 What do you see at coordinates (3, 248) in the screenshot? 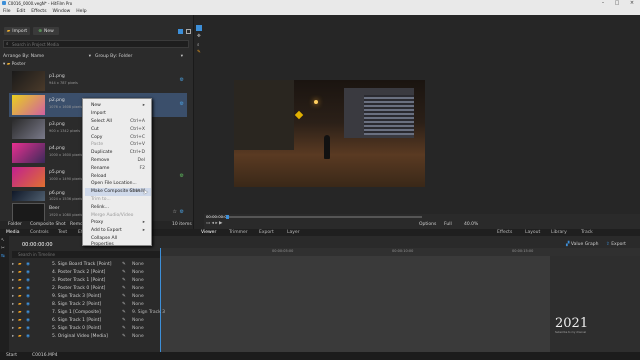
I see `razor-tool-icon: ✂` at bounding box center [3, 248].